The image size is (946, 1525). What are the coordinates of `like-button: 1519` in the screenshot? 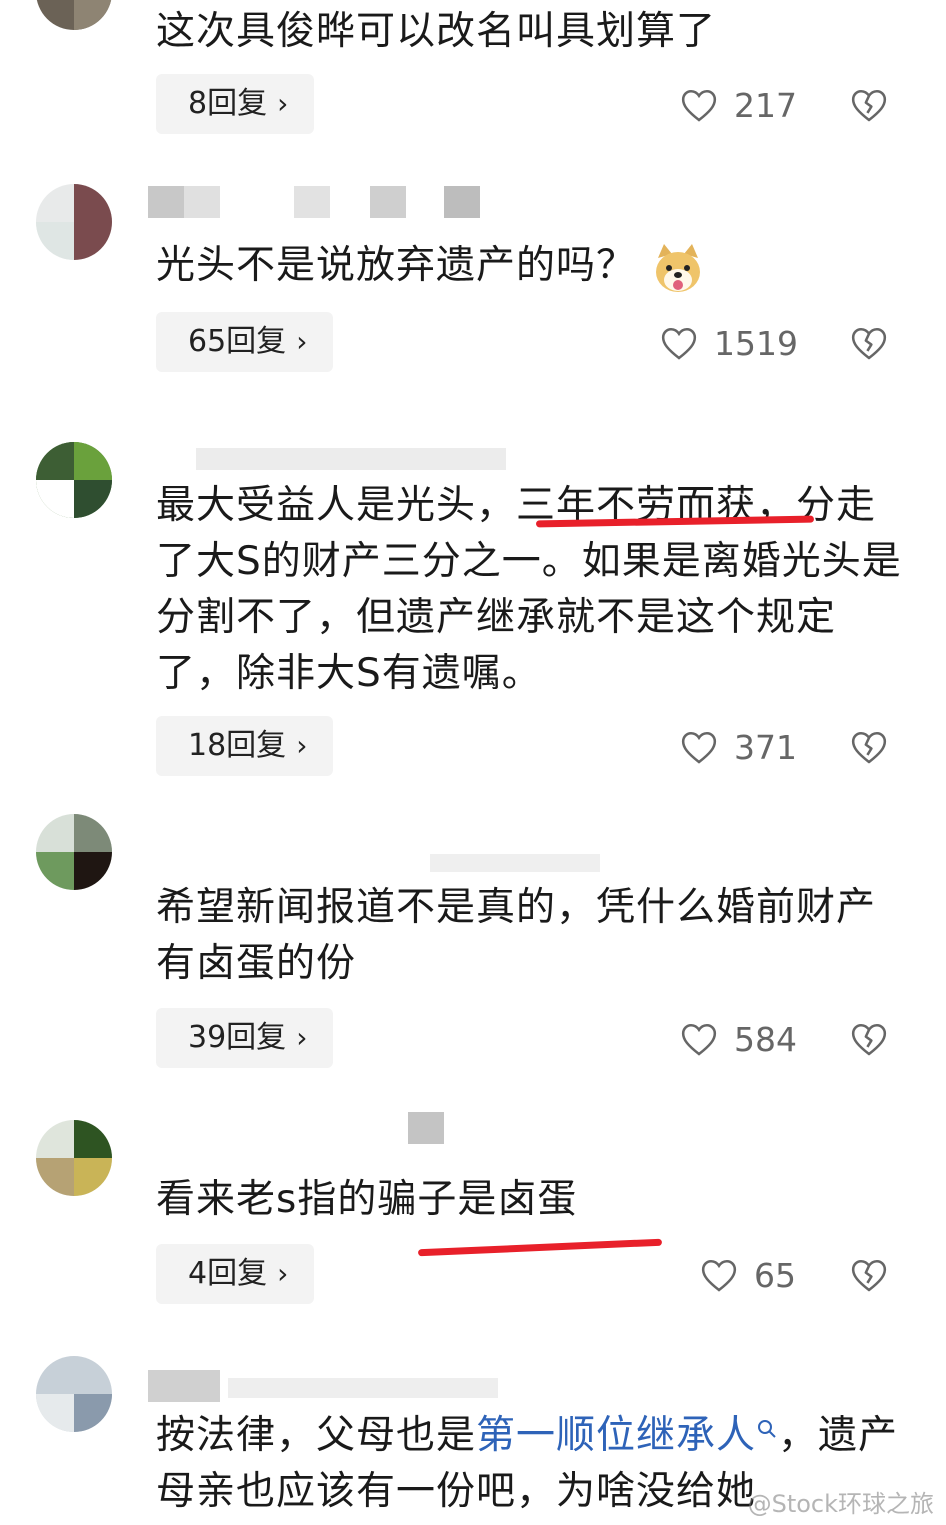 It's located at (729, 343).